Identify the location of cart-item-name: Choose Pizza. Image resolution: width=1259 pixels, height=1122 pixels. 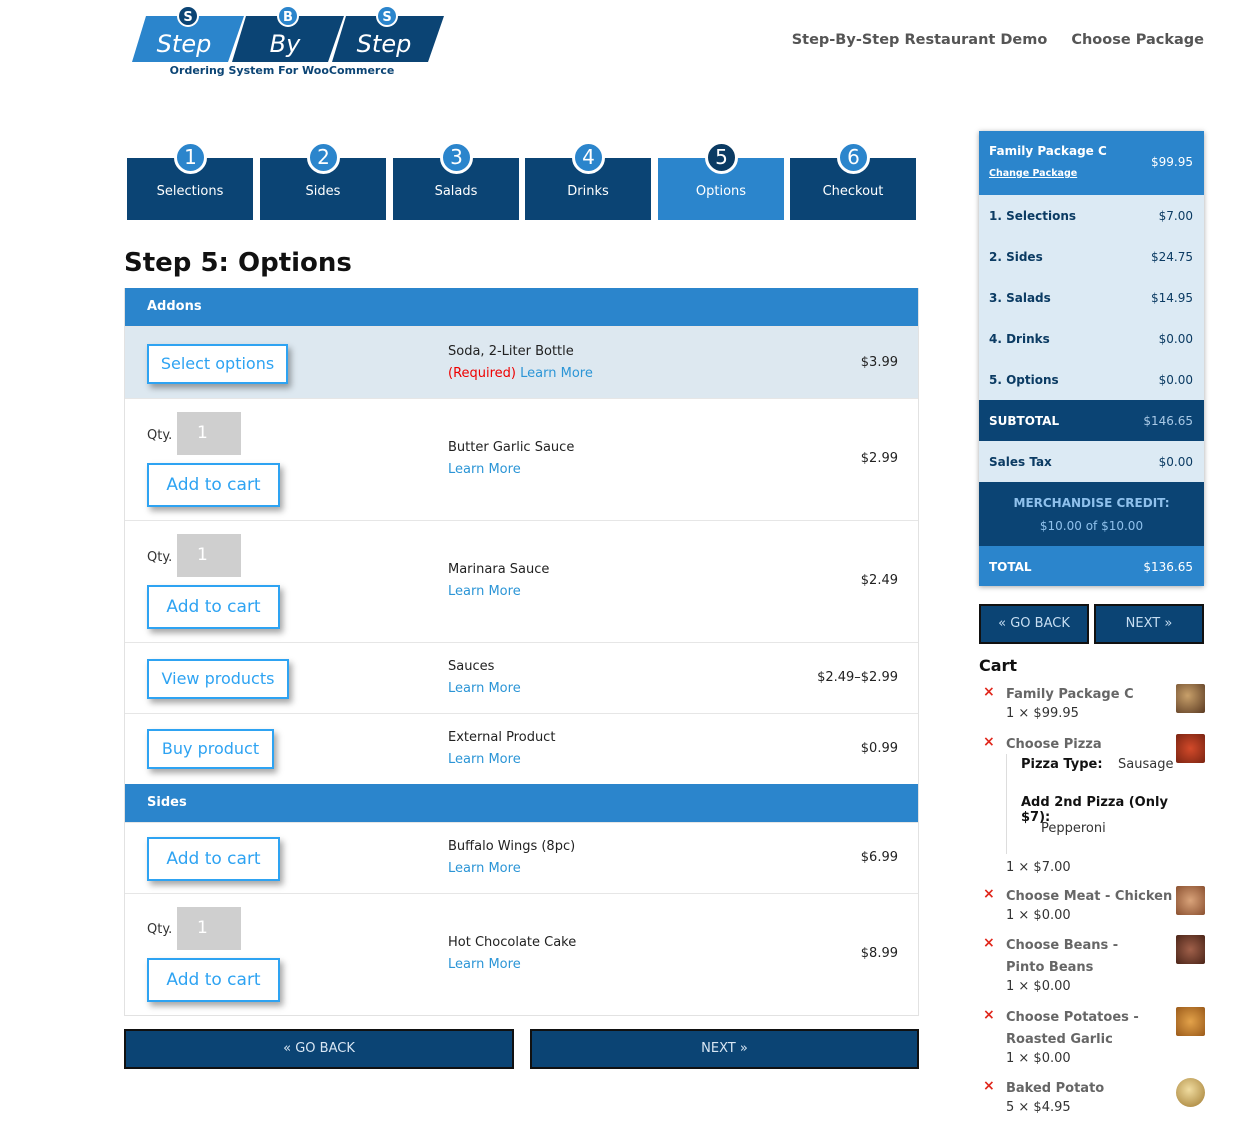
(1086, 745).